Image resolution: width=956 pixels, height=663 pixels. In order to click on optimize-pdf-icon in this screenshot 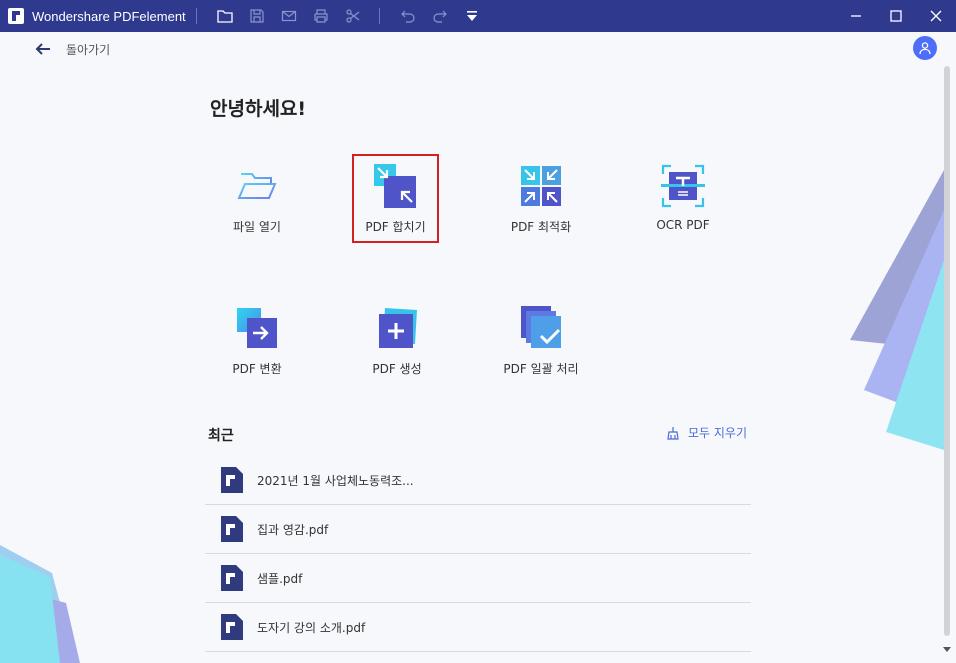, I will do `click(541, 186)`.